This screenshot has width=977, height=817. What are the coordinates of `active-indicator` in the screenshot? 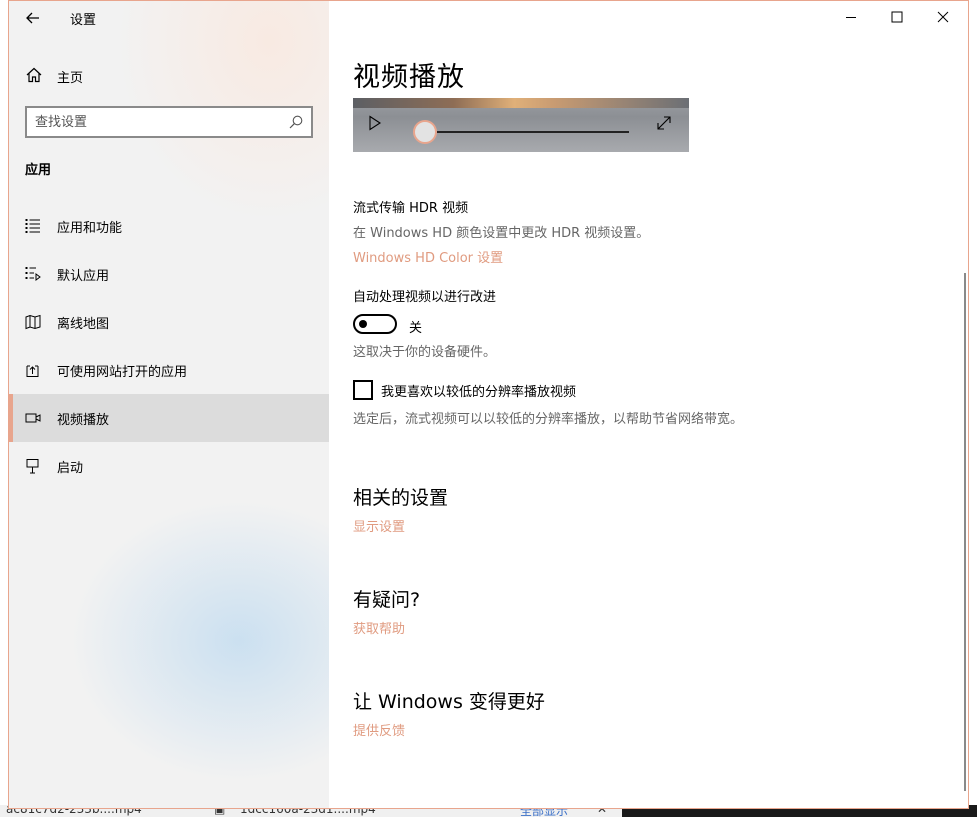 It's located at (11, 418).